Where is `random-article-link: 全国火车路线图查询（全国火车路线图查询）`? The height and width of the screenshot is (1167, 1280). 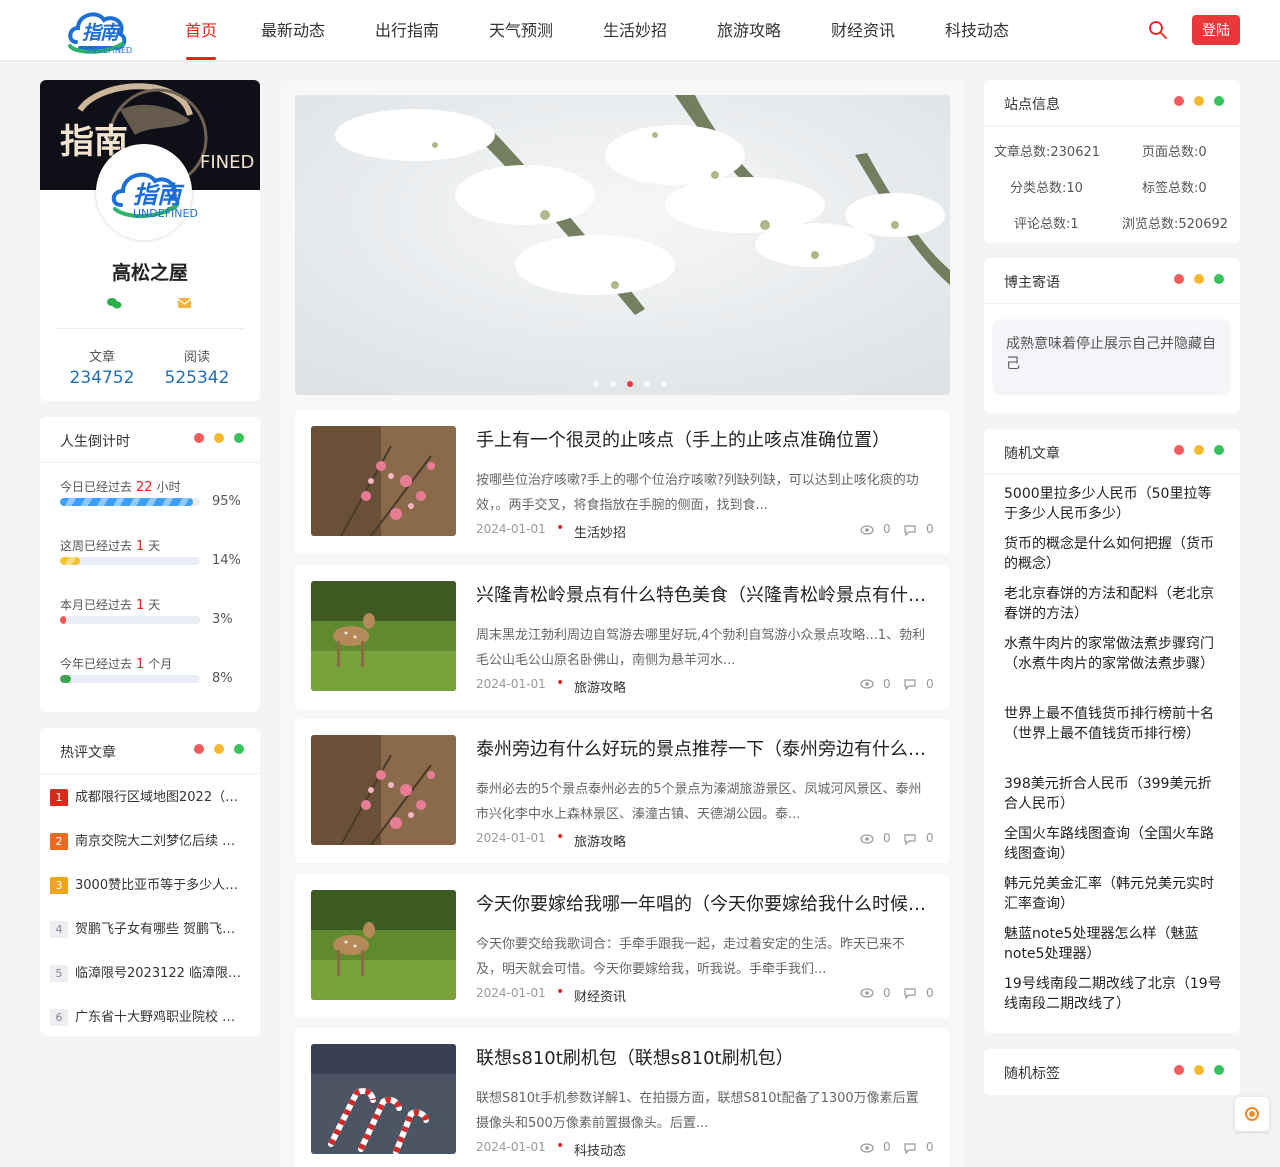 random-article-link: 全国火车路线图查询（全国火车路线图查询） is located at coordinates (1113, 844).